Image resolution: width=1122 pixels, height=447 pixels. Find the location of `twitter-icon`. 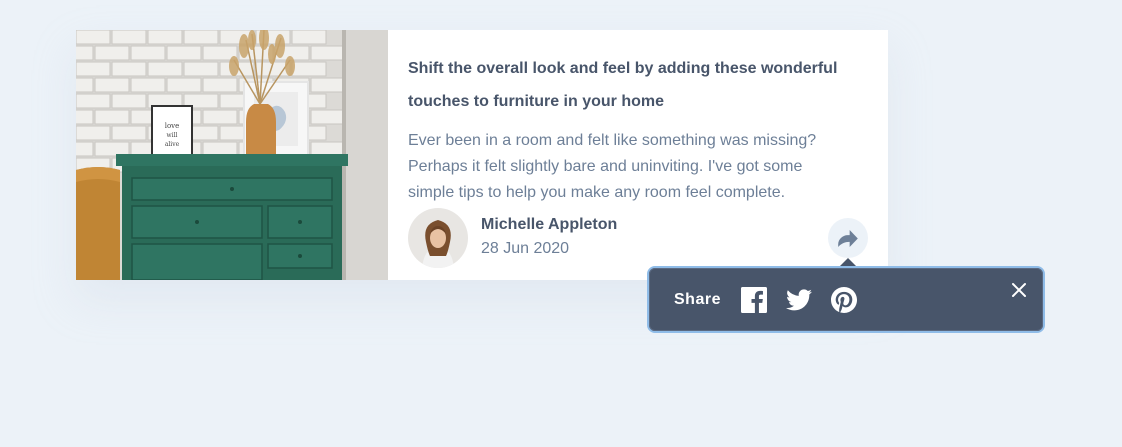

twitter-icon is located at coordinates (799, 299).